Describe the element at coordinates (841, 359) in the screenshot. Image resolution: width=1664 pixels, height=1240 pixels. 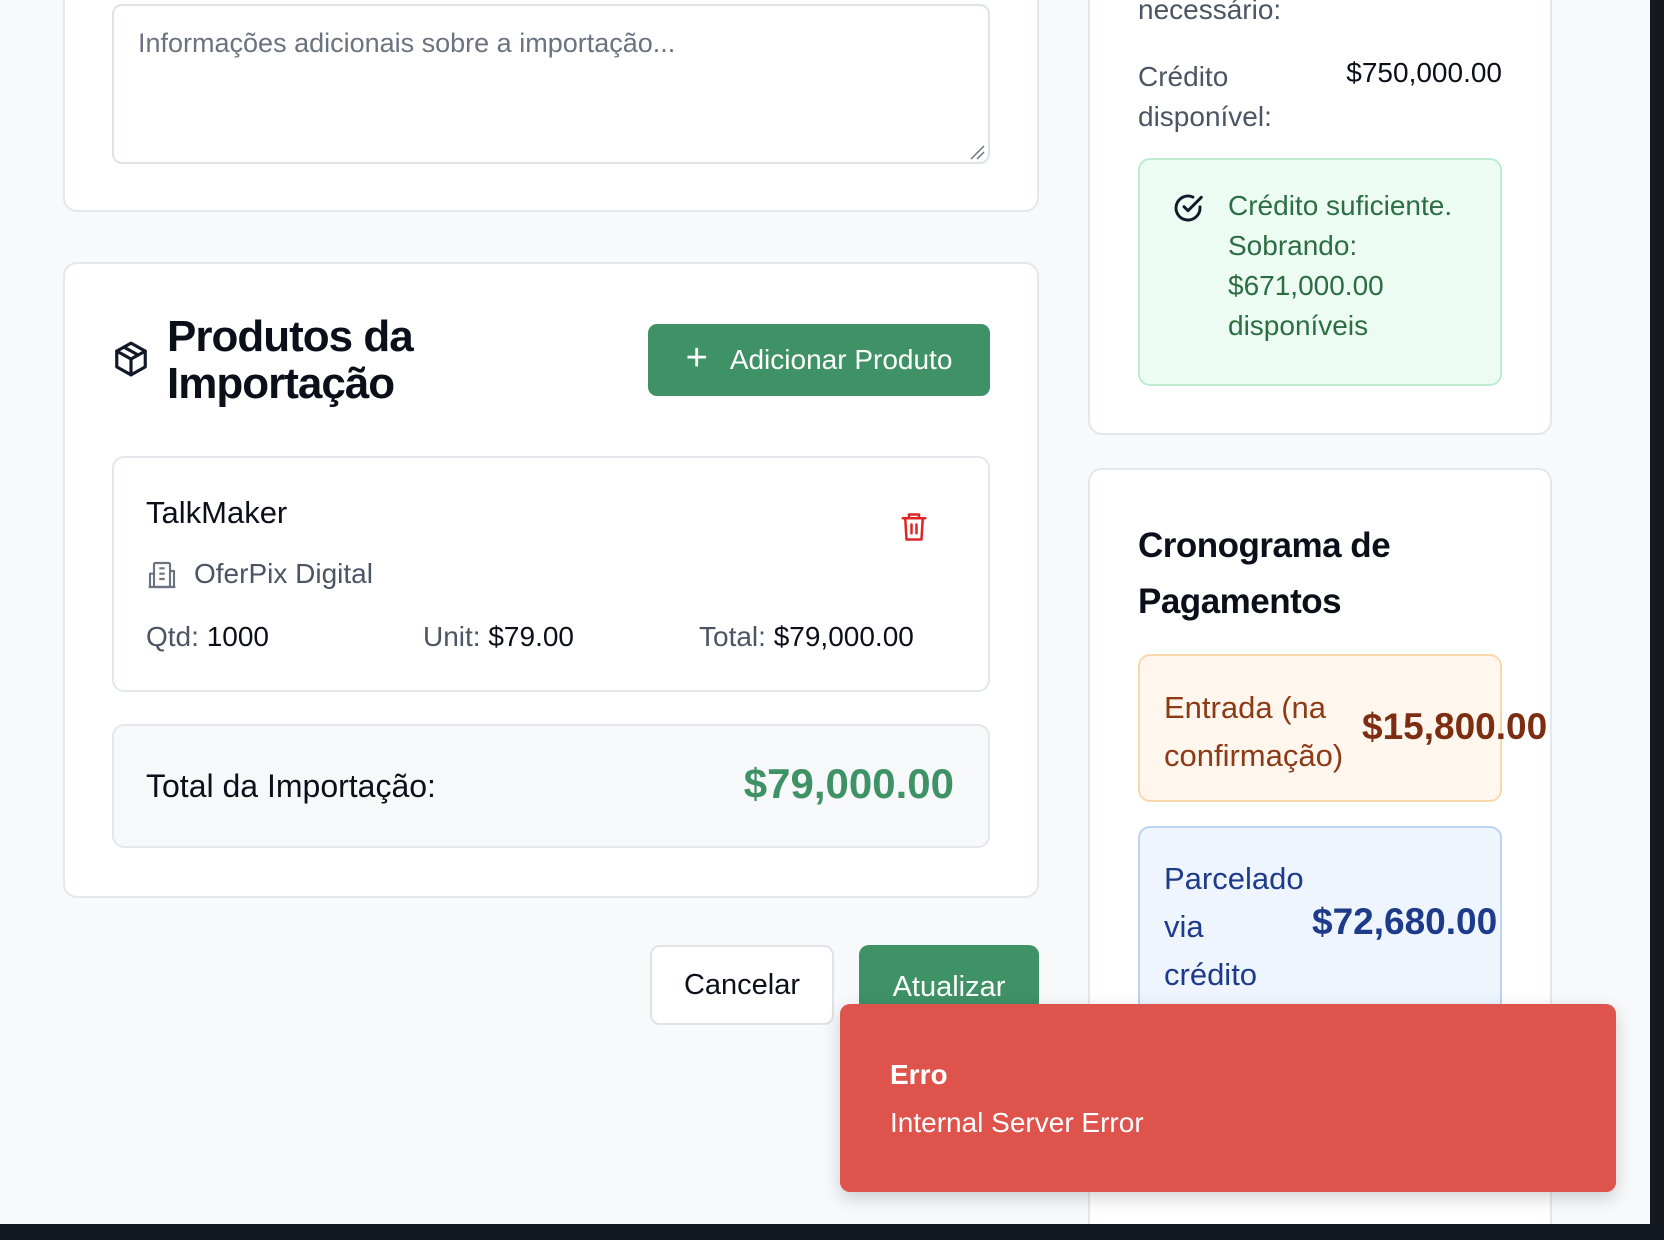
I see `add-product-label: Adicionar Produto` at that location.